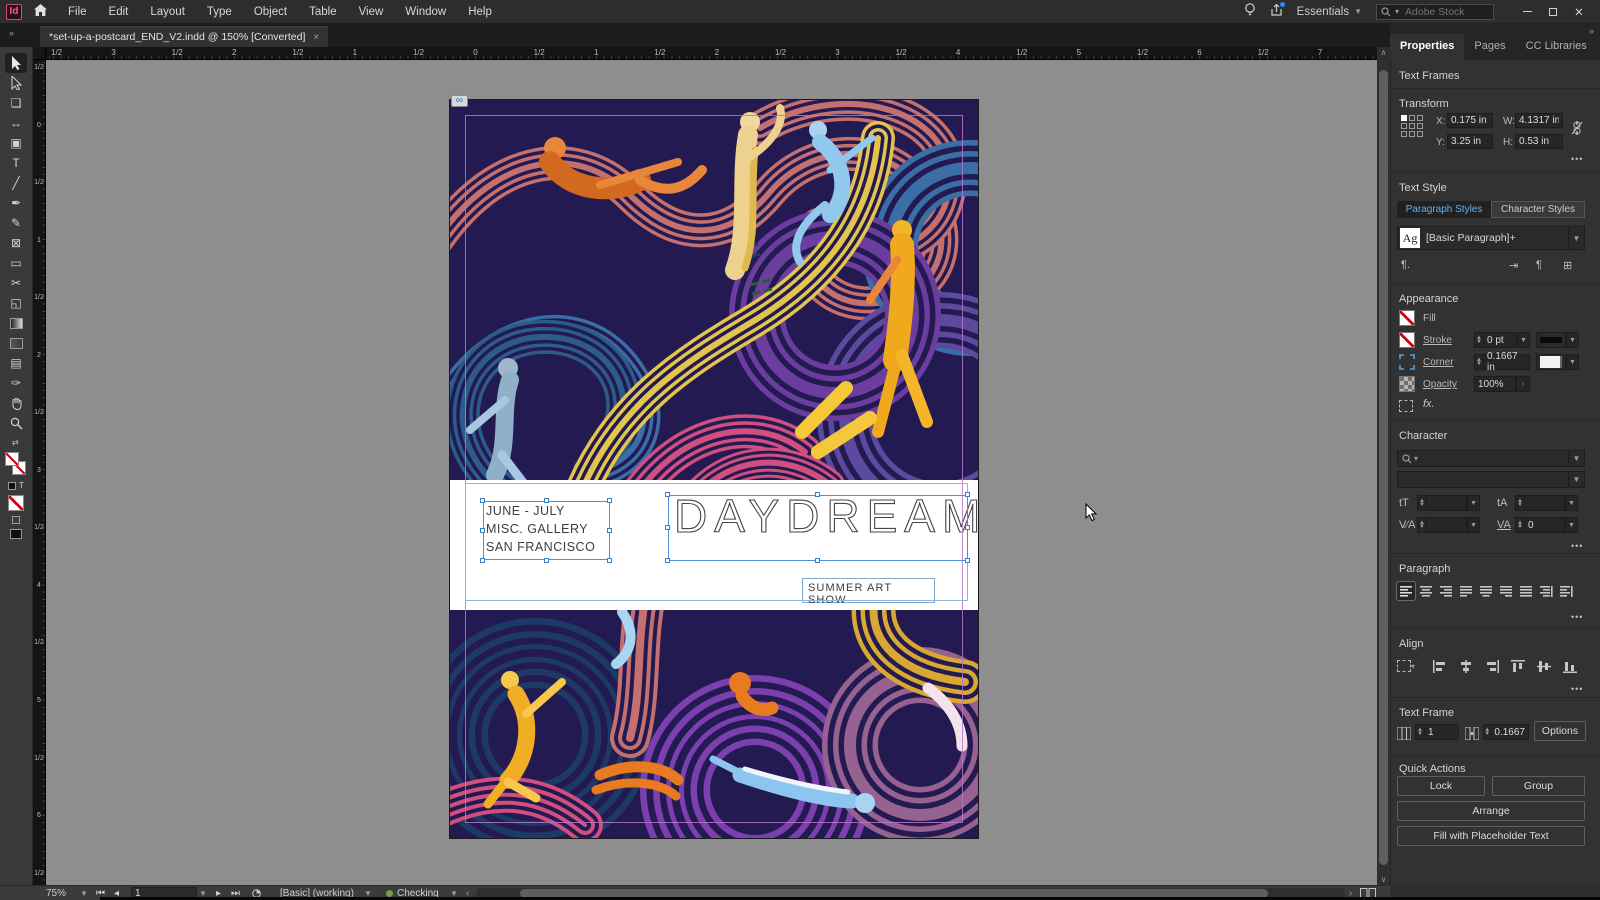 The width and height of the screenshot is (1600, 900). What do you see at coordinates (1405, 265) in the screenshot?
I see `pilcrow-icon: ¶.` at bounding box center [1405, 265].